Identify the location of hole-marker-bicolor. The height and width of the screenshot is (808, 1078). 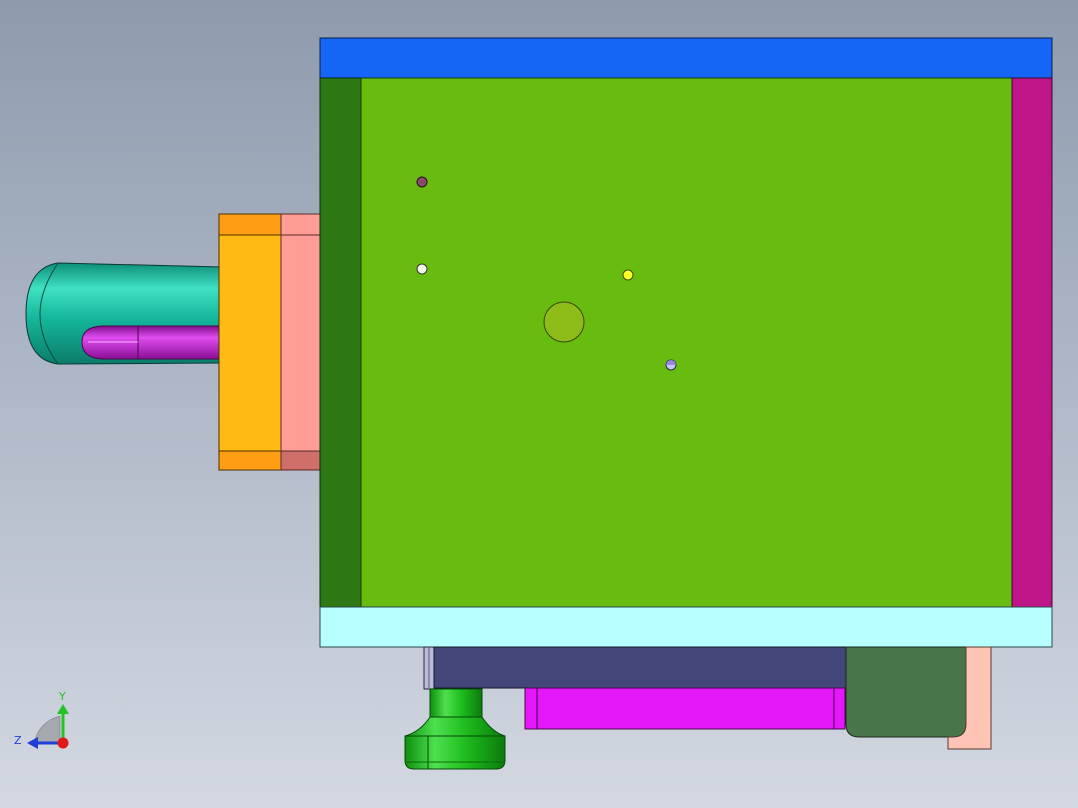
(671, 365).